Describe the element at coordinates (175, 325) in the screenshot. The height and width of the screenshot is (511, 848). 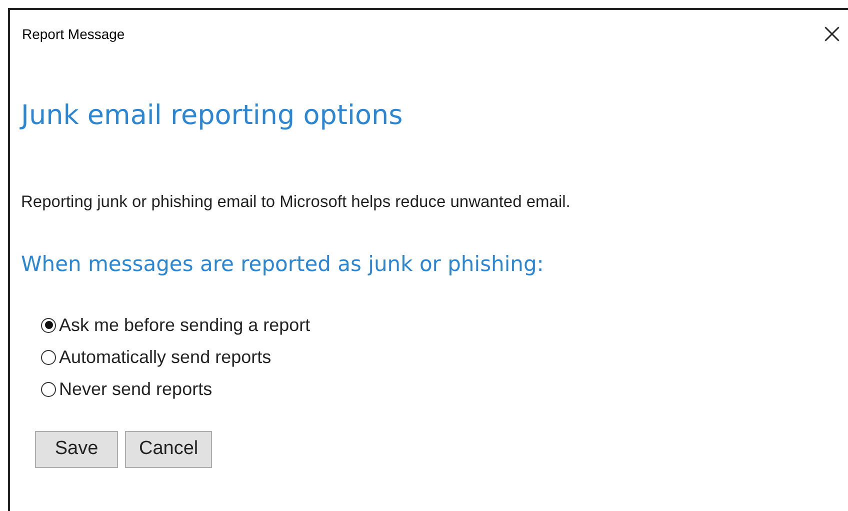
I see `radio-option: Ask me before sending a report` at that location.